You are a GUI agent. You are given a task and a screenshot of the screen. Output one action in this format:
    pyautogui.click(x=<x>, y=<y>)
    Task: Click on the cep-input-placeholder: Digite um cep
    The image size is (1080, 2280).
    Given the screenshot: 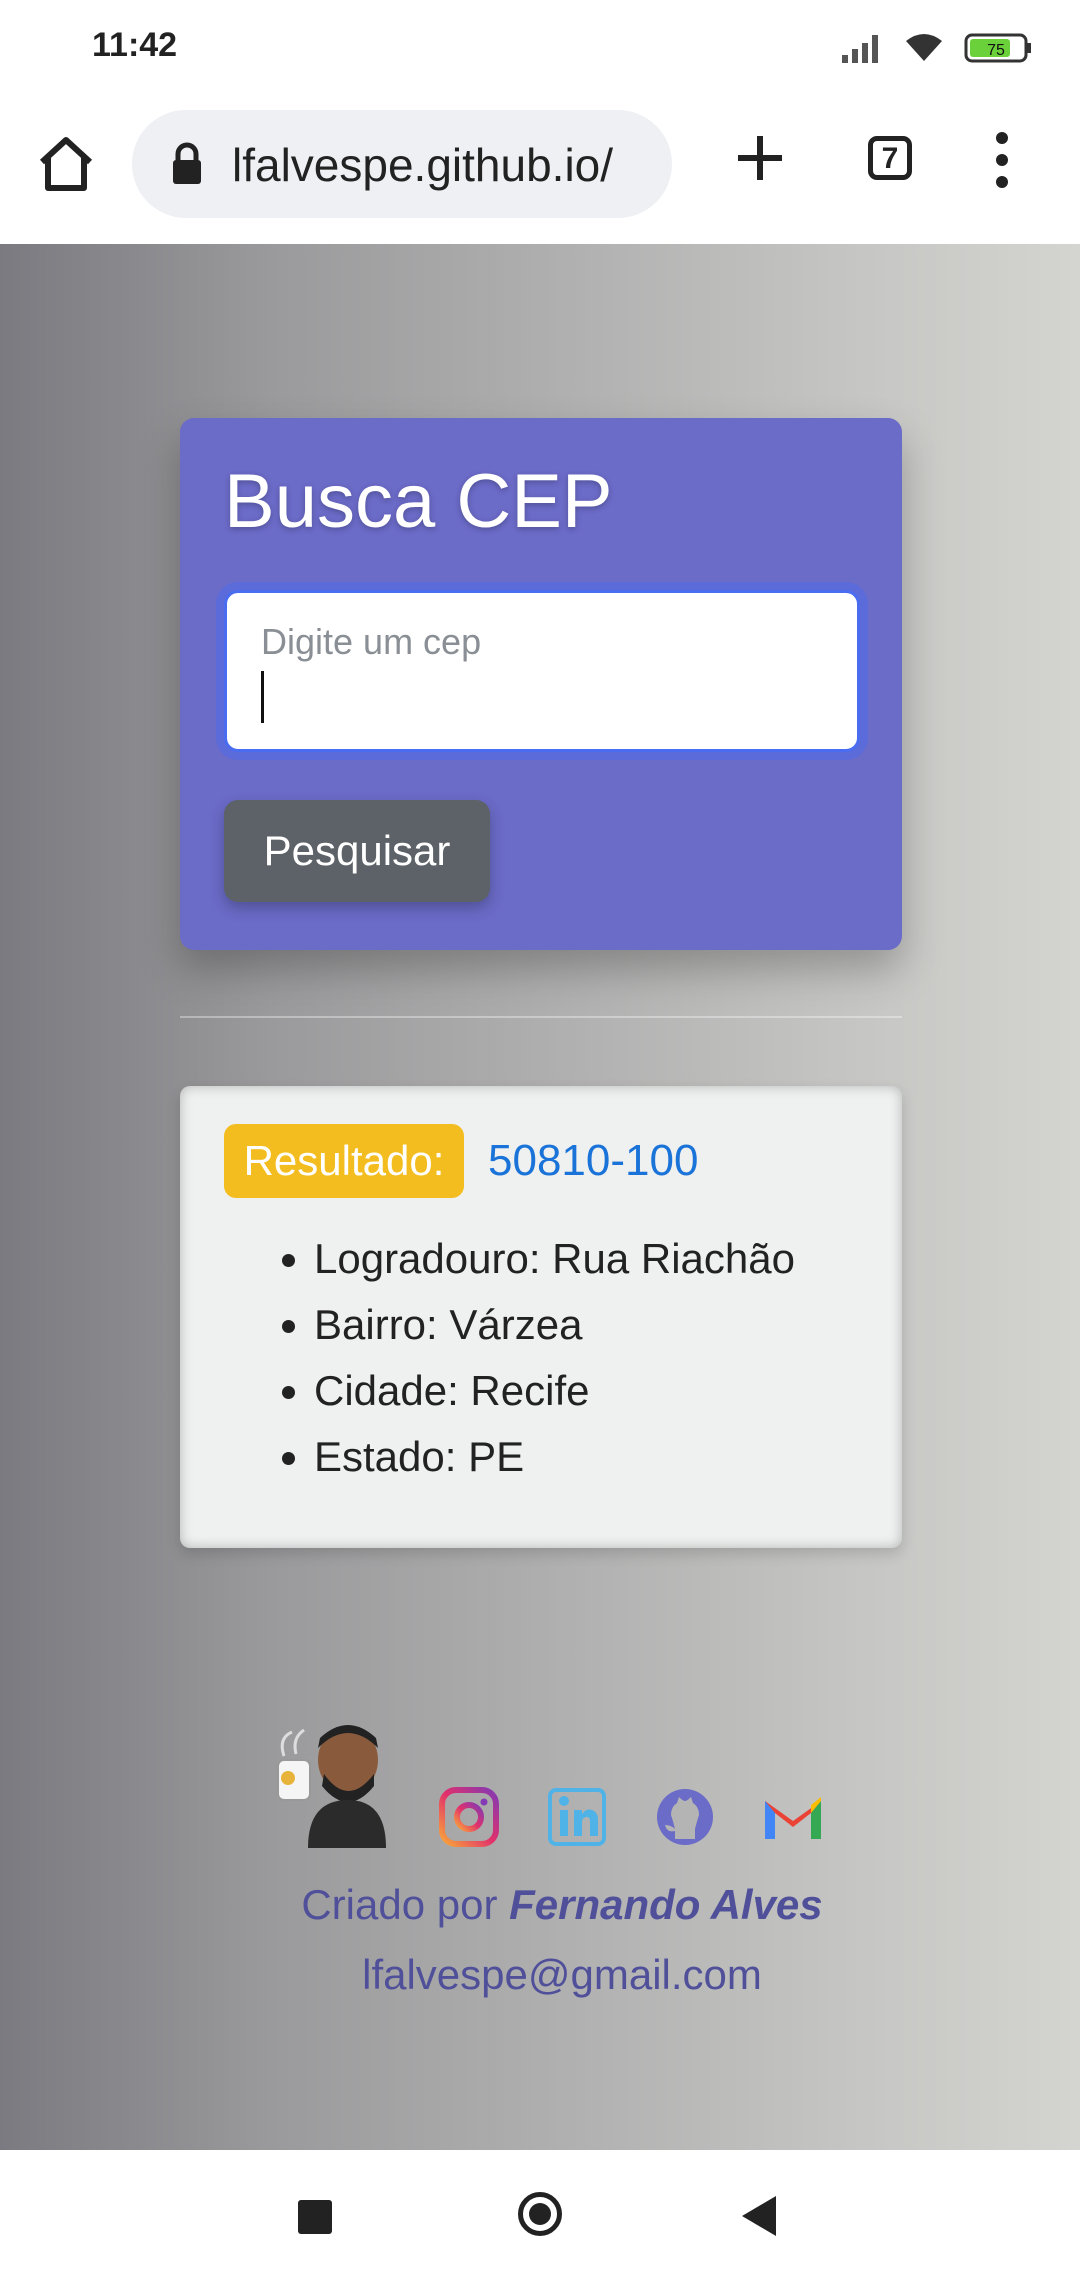 What is the action you would take?
    pyautogui.click(x=371, y=641)
    